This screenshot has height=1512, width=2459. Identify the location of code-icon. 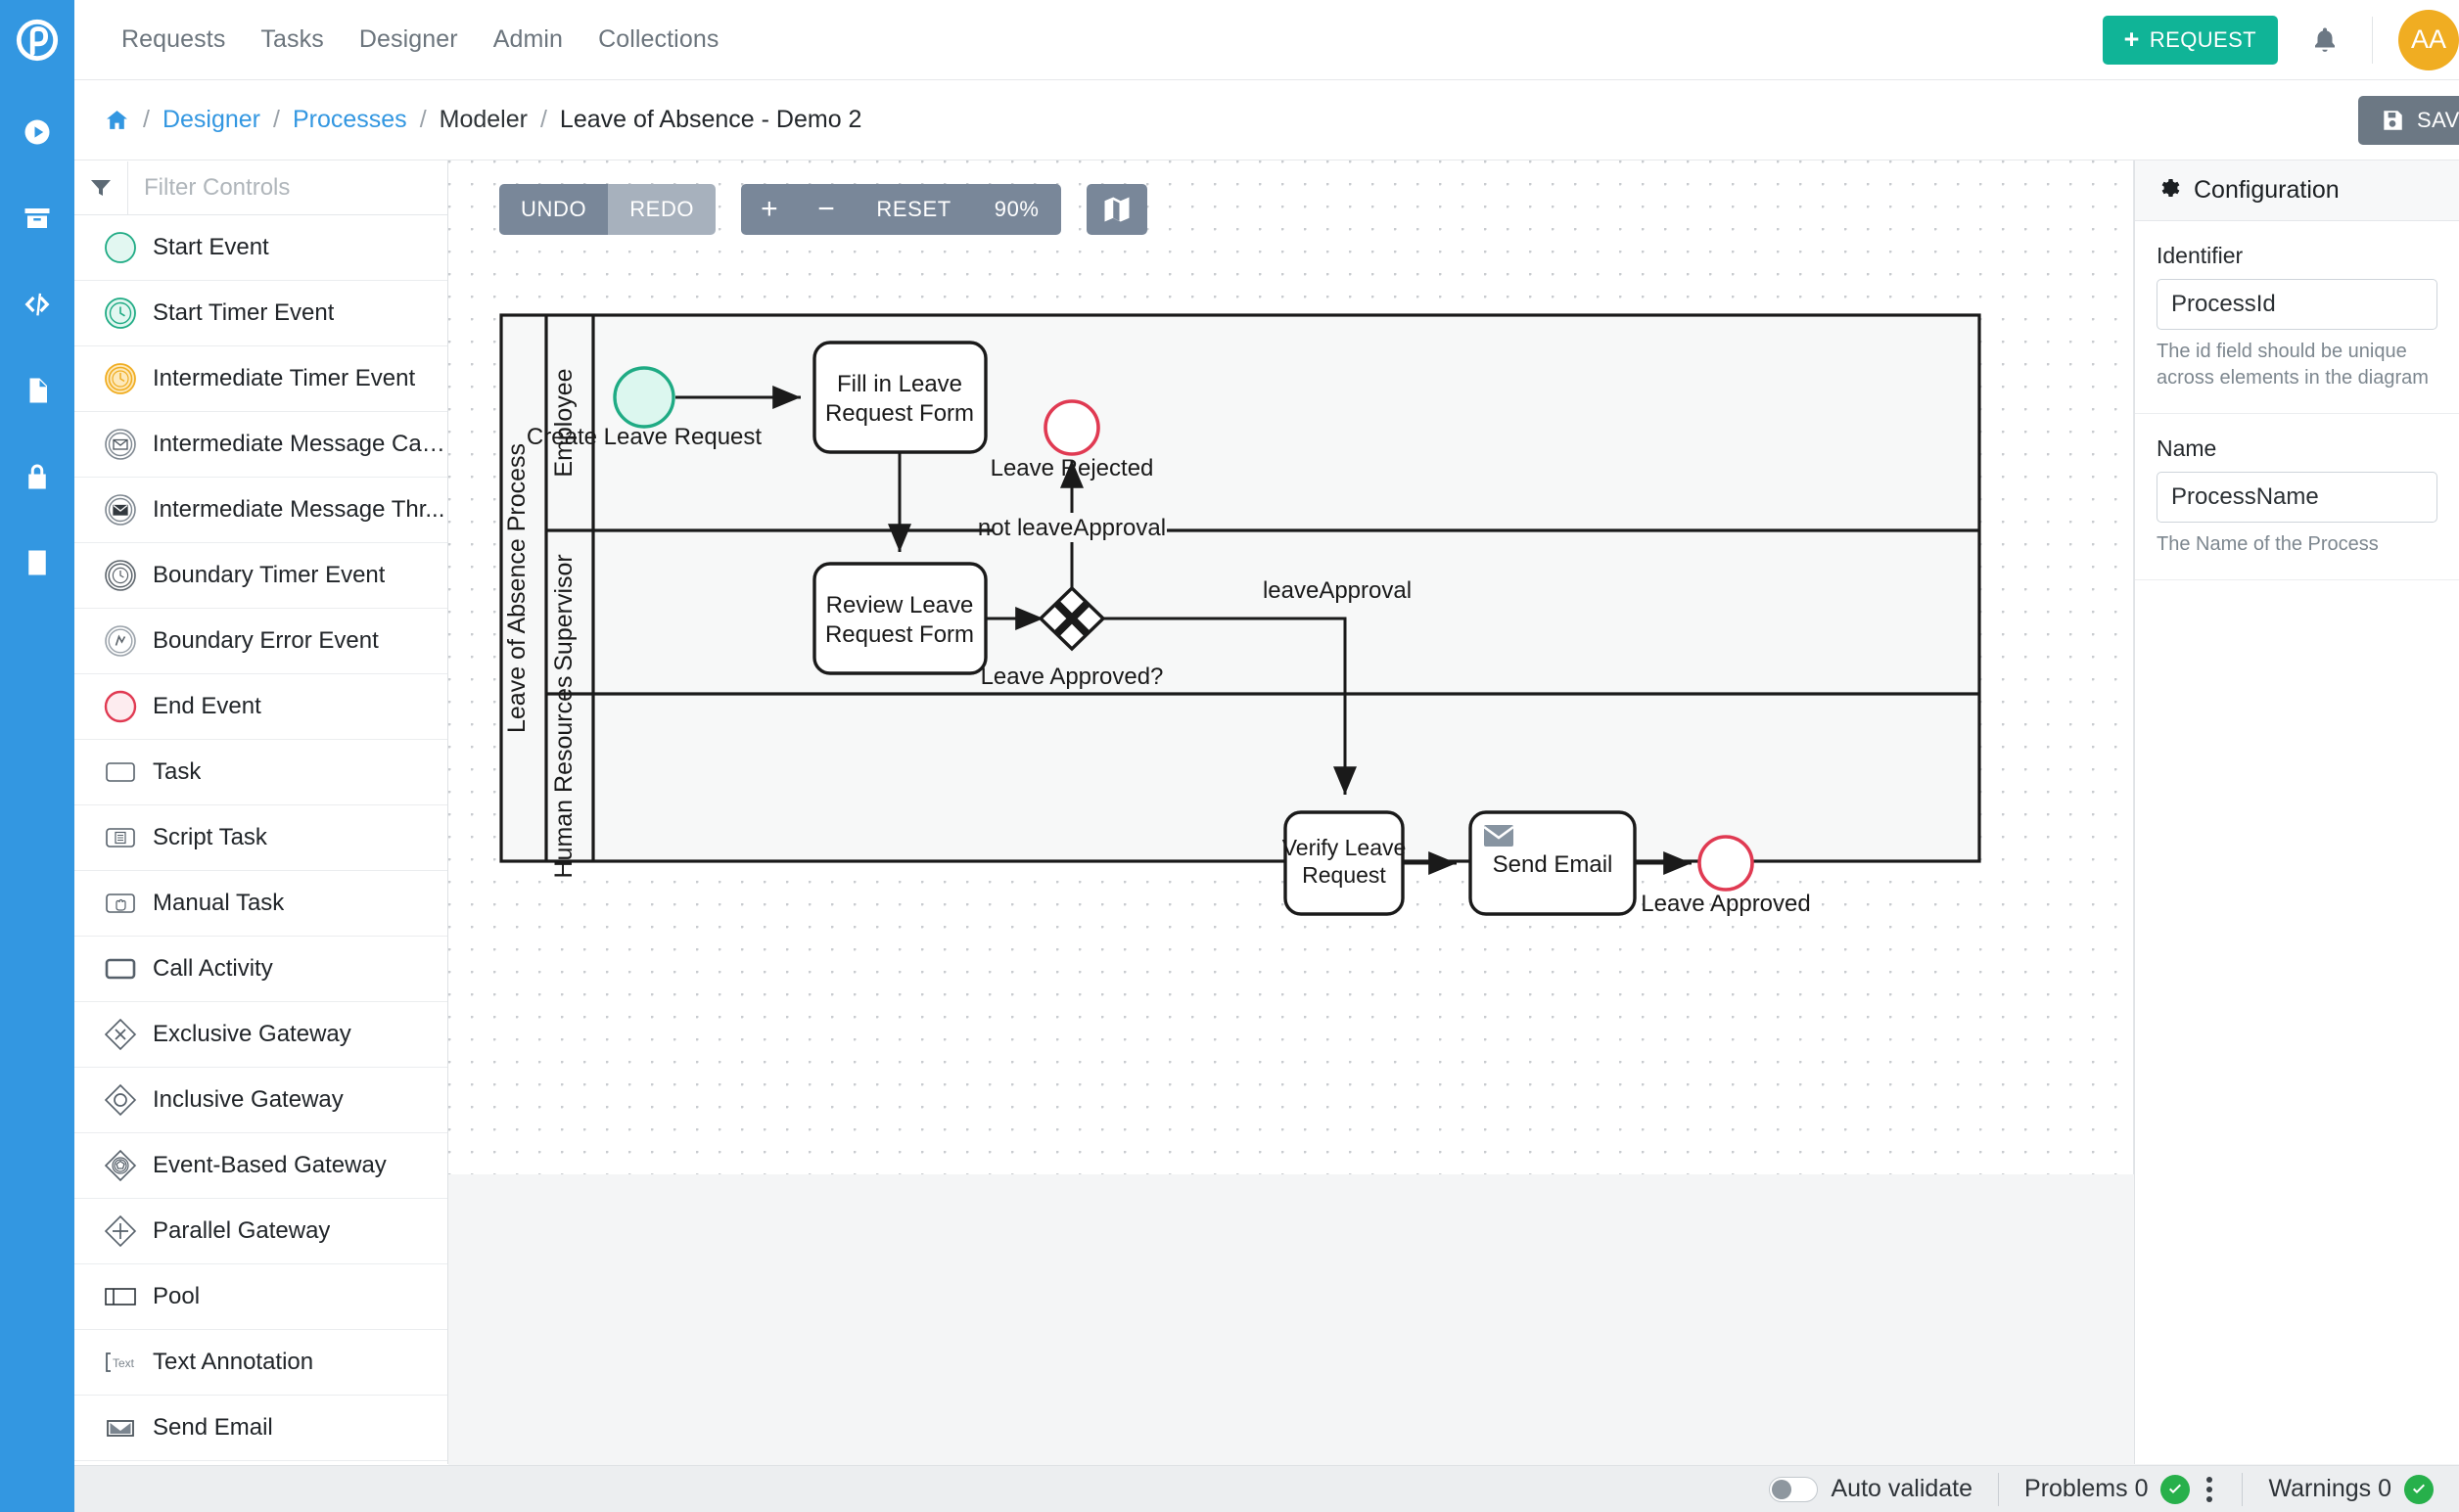
(37, 304).